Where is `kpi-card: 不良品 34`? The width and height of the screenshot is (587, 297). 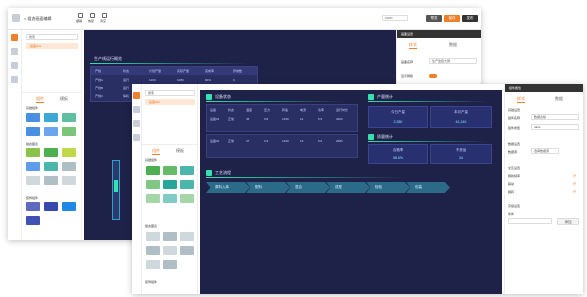 kpi-card: 不良品 34 is located at coordinates (461, 154).